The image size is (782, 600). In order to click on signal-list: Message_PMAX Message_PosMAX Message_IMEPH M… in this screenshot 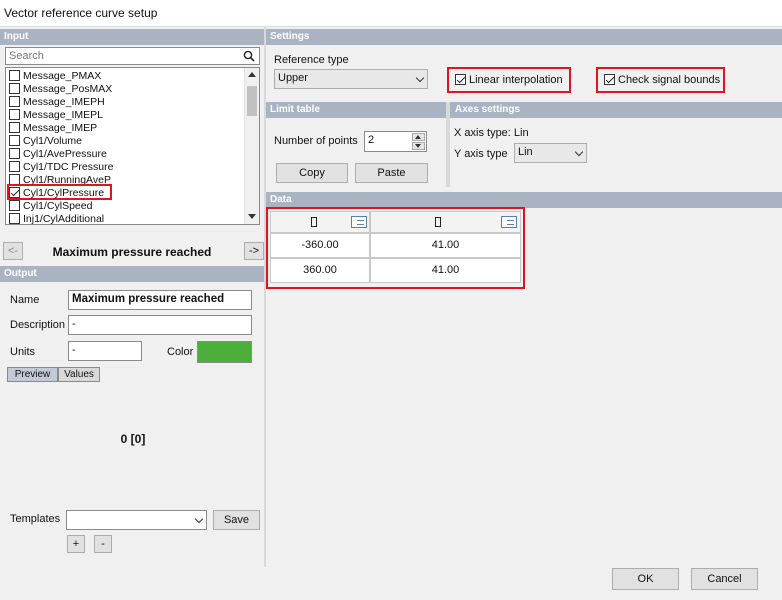, I will do `click(132, 146)`.